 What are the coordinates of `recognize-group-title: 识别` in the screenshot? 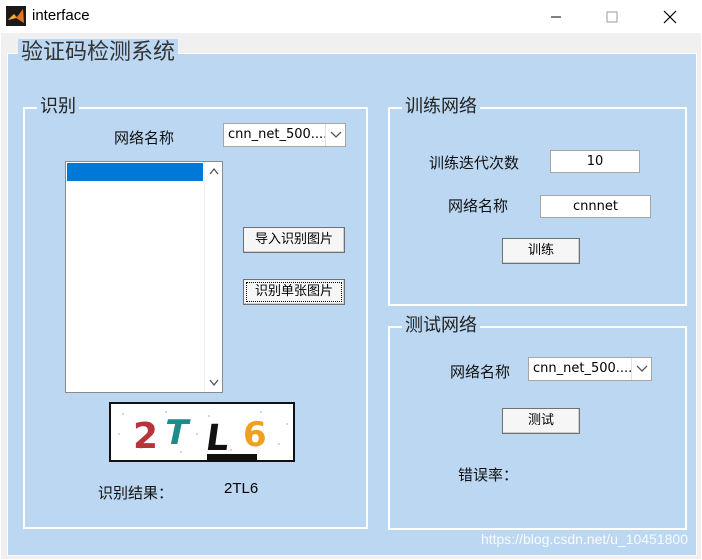 It's located at (58, 107).